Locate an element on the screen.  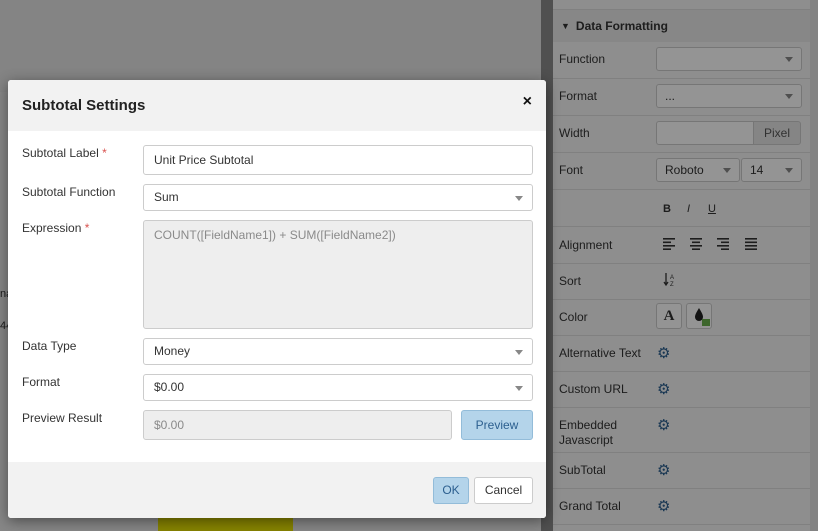
close-icon: × is located at coordinates (527, 102).